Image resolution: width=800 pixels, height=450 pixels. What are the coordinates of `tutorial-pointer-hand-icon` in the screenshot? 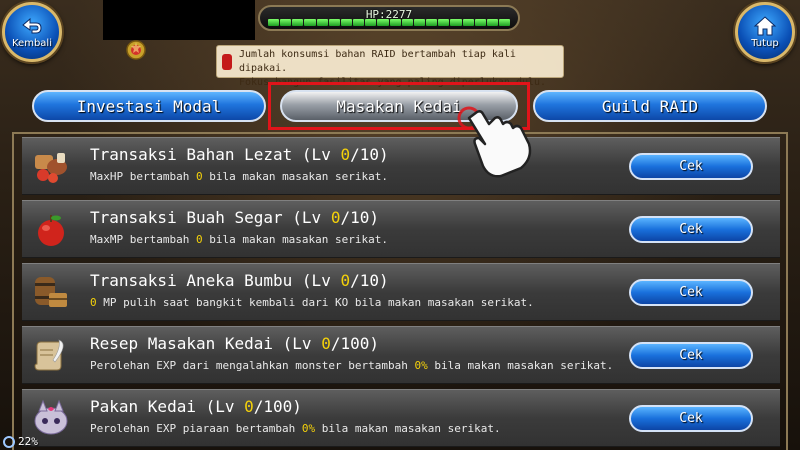 It's located at (494, 142).